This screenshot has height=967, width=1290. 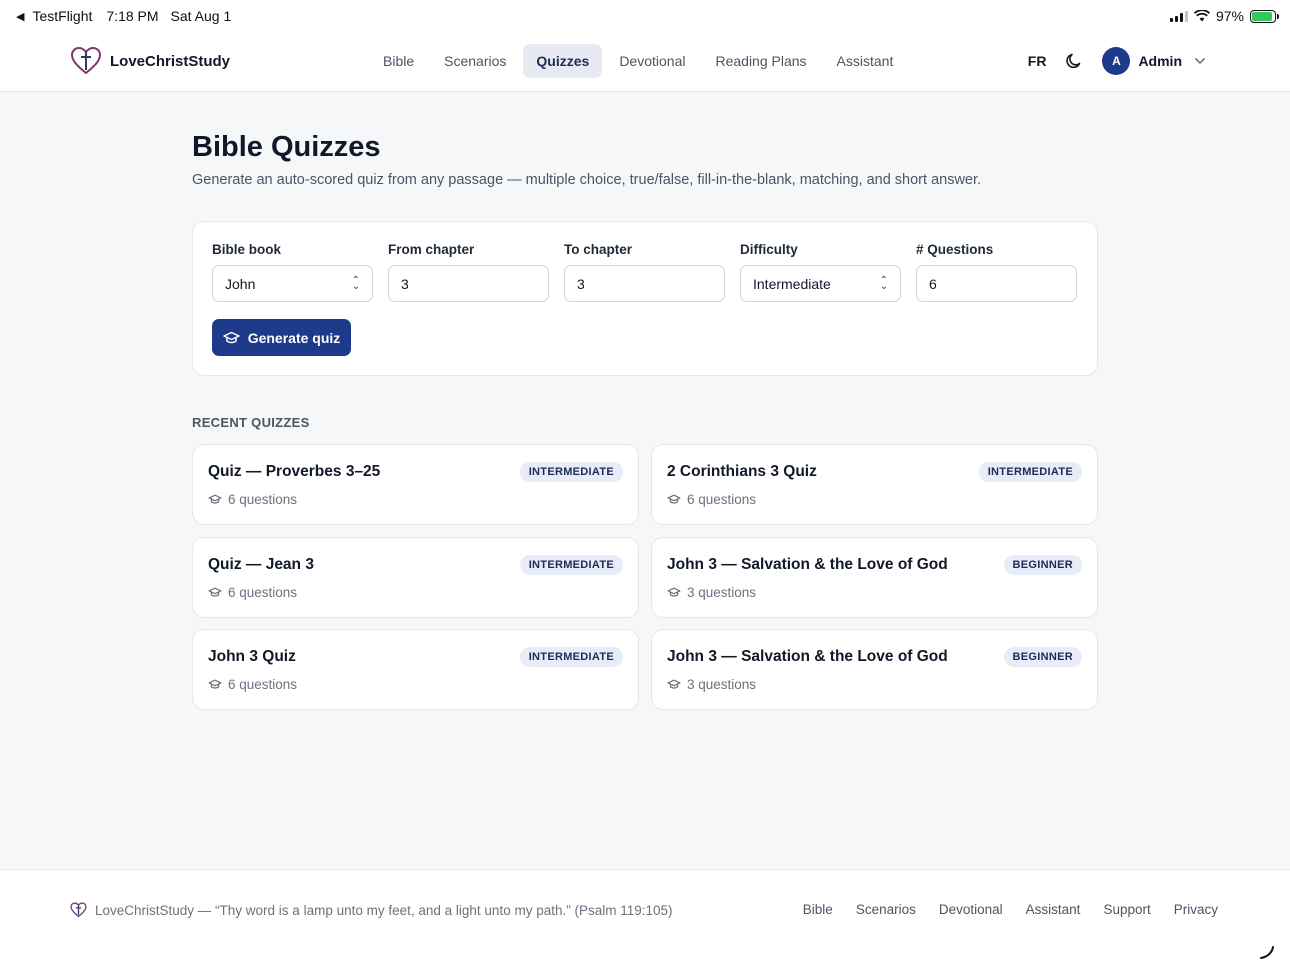 What do you see at coordinates (1264, 16) in the screenshot?
I see `battery-icon` at bounding box center [1264, 16].